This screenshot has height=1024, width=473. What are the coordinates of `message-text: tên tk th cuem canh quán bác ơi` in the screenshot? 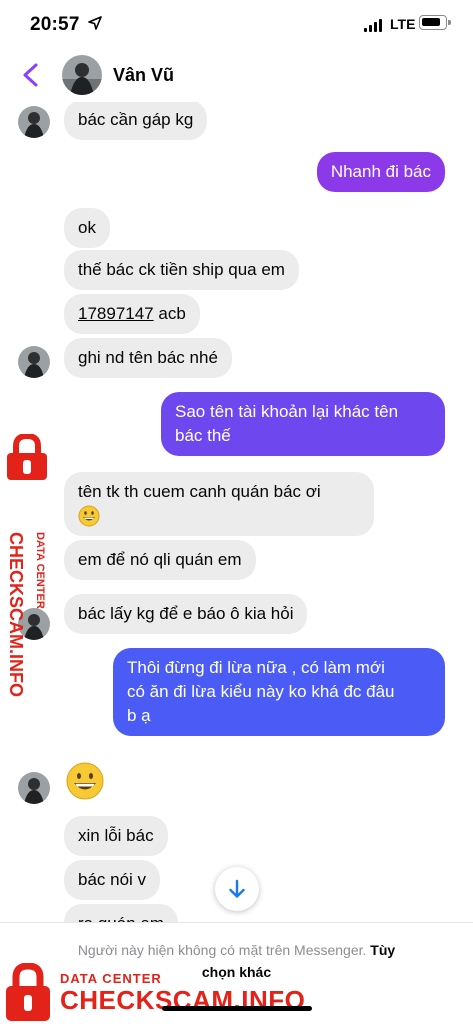 It's located at (199, 491).